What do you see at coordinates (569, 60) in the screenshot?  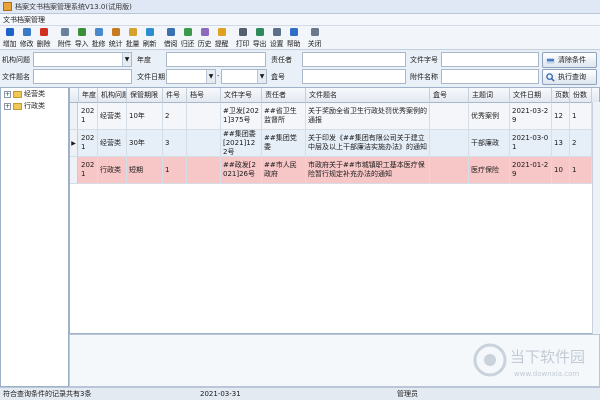 I see `clear-conditions-button: 清除条件` at bounding box center [569, 60].